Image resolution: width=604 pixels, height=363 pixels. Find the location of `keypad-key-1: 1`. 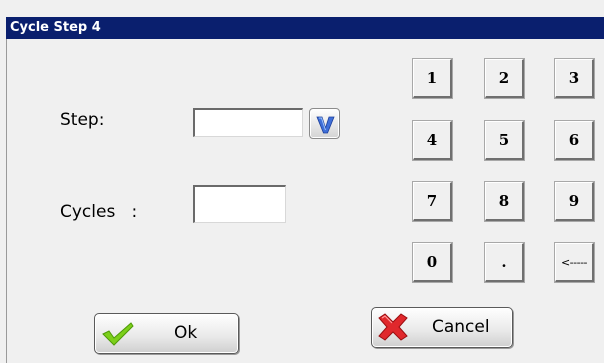

keypad-key-1: 1 is located at coordinates (432, 78).